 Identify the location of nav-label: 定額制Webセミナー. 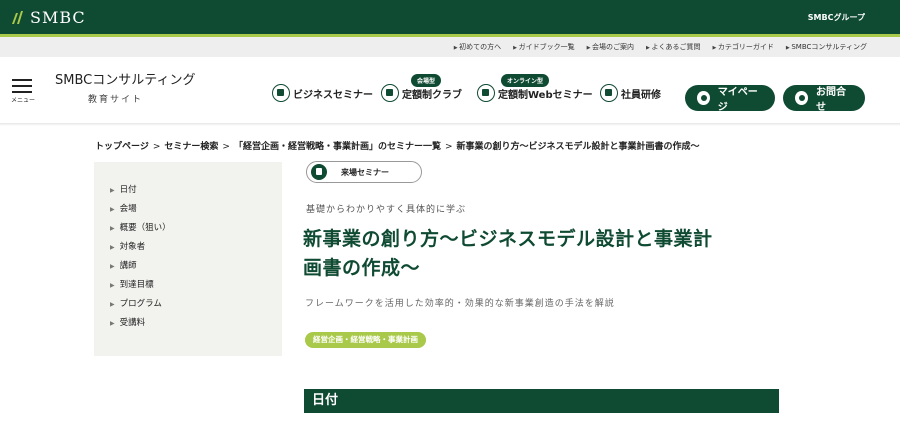
(545, 95).